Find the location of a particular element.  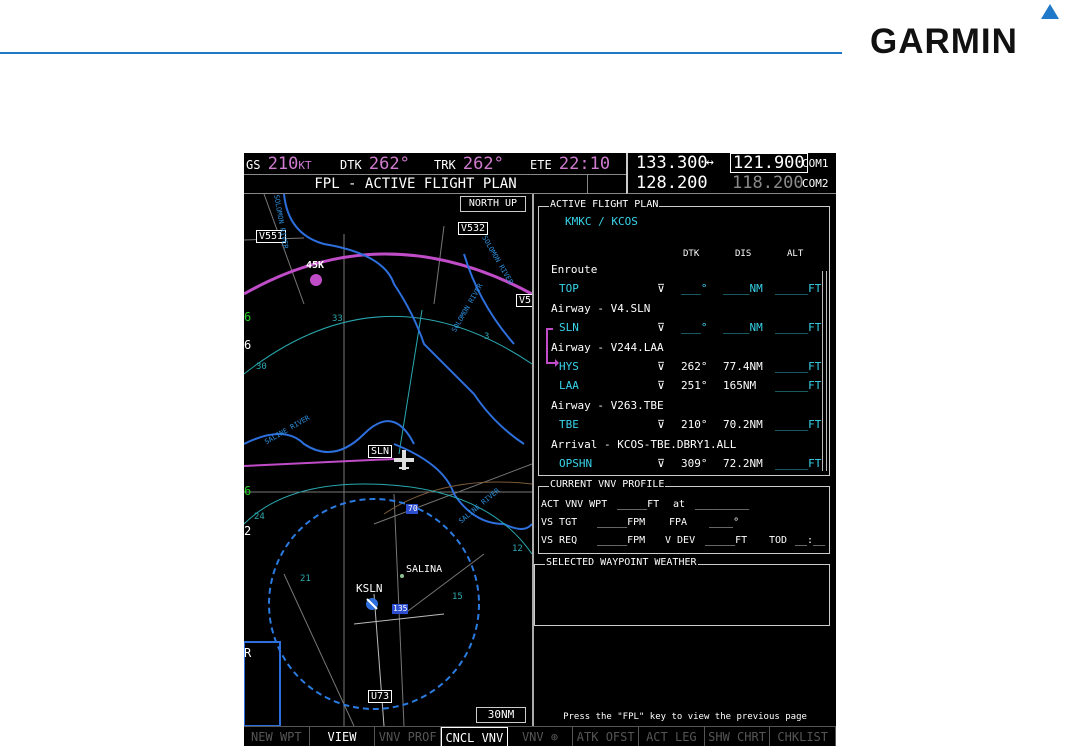

highway-label-135: 135 is located at coordinates (400, 608).